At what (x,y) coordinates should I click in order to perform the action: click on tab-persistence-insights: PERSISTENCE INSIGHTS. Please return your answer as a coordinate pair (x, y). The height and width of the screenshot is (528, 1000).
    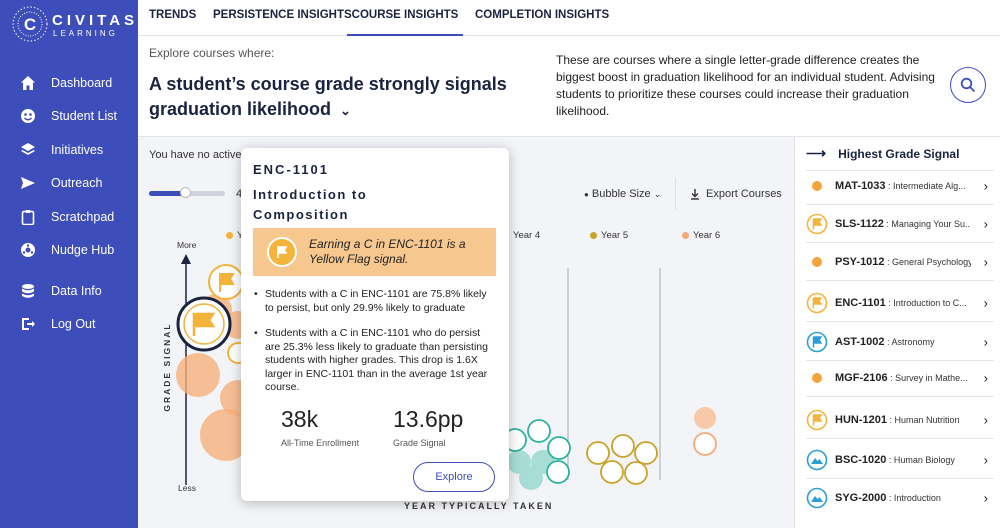
    Looking at the image, I should click on (282, 18).